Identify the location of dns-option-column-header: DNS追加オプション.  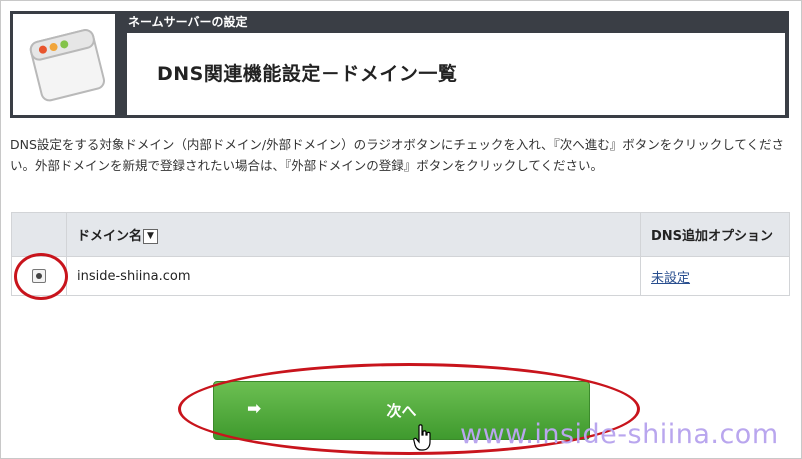
(715, 234).